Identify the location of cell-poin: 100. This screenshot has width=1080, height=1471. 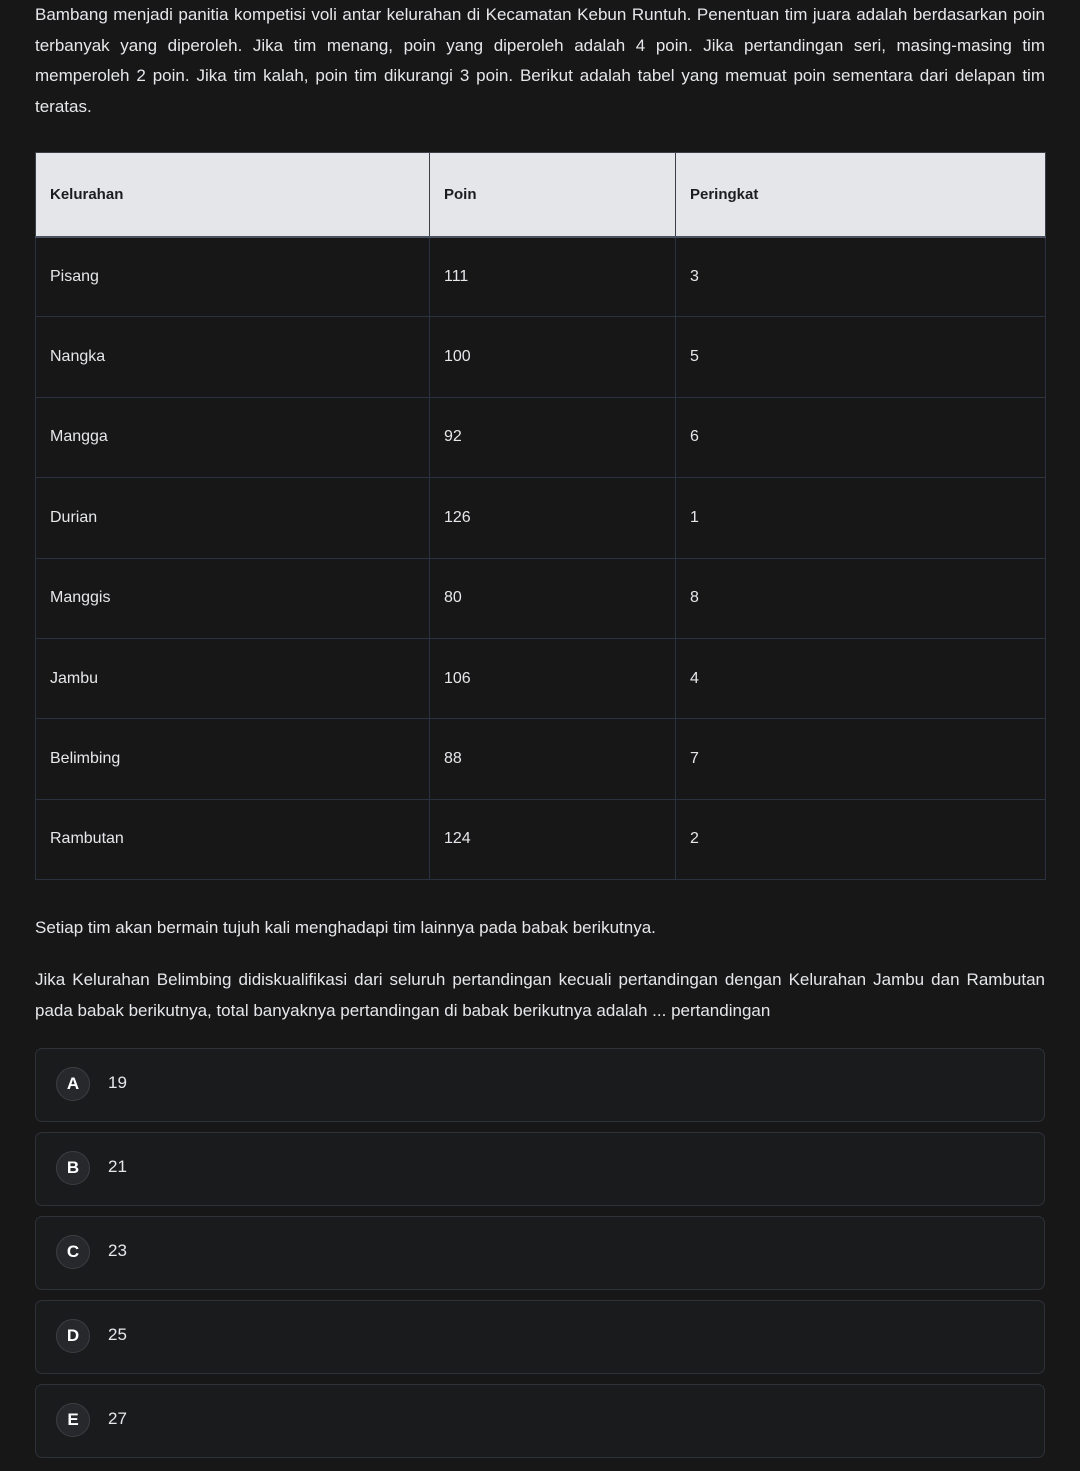
(552, 357).